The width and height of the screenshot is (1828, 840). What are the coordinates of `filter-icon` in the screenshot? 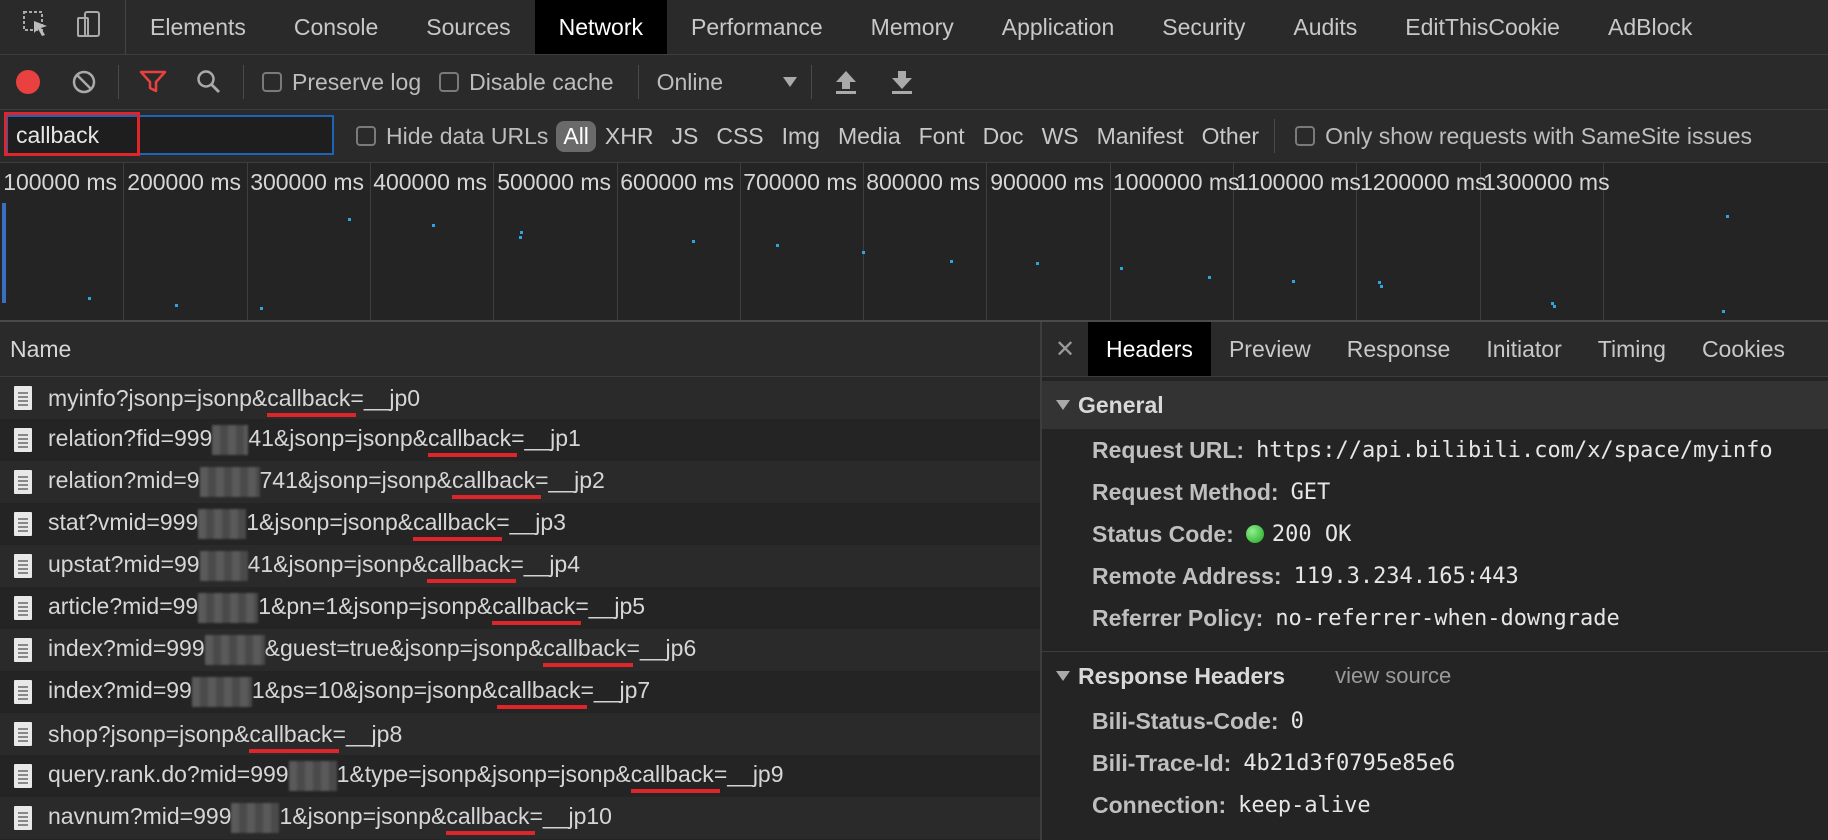 It's located at (153, 82).